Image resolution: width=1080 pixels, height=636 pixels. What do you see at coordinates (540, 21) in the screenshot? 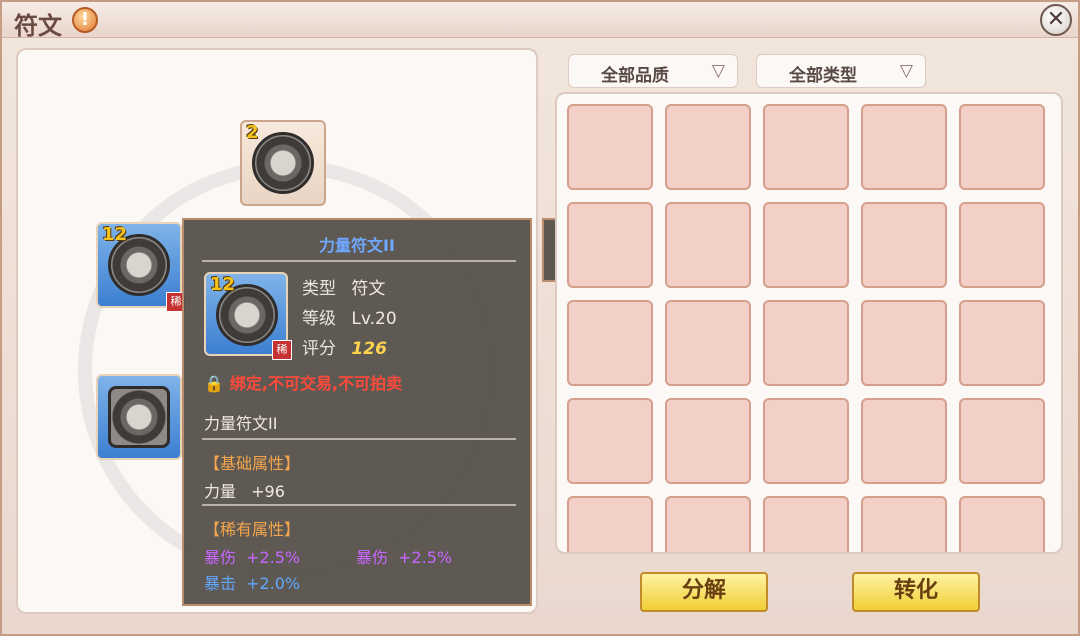
I see `title-bar: 符文 ! ✕` at bounding box center [540, 21].